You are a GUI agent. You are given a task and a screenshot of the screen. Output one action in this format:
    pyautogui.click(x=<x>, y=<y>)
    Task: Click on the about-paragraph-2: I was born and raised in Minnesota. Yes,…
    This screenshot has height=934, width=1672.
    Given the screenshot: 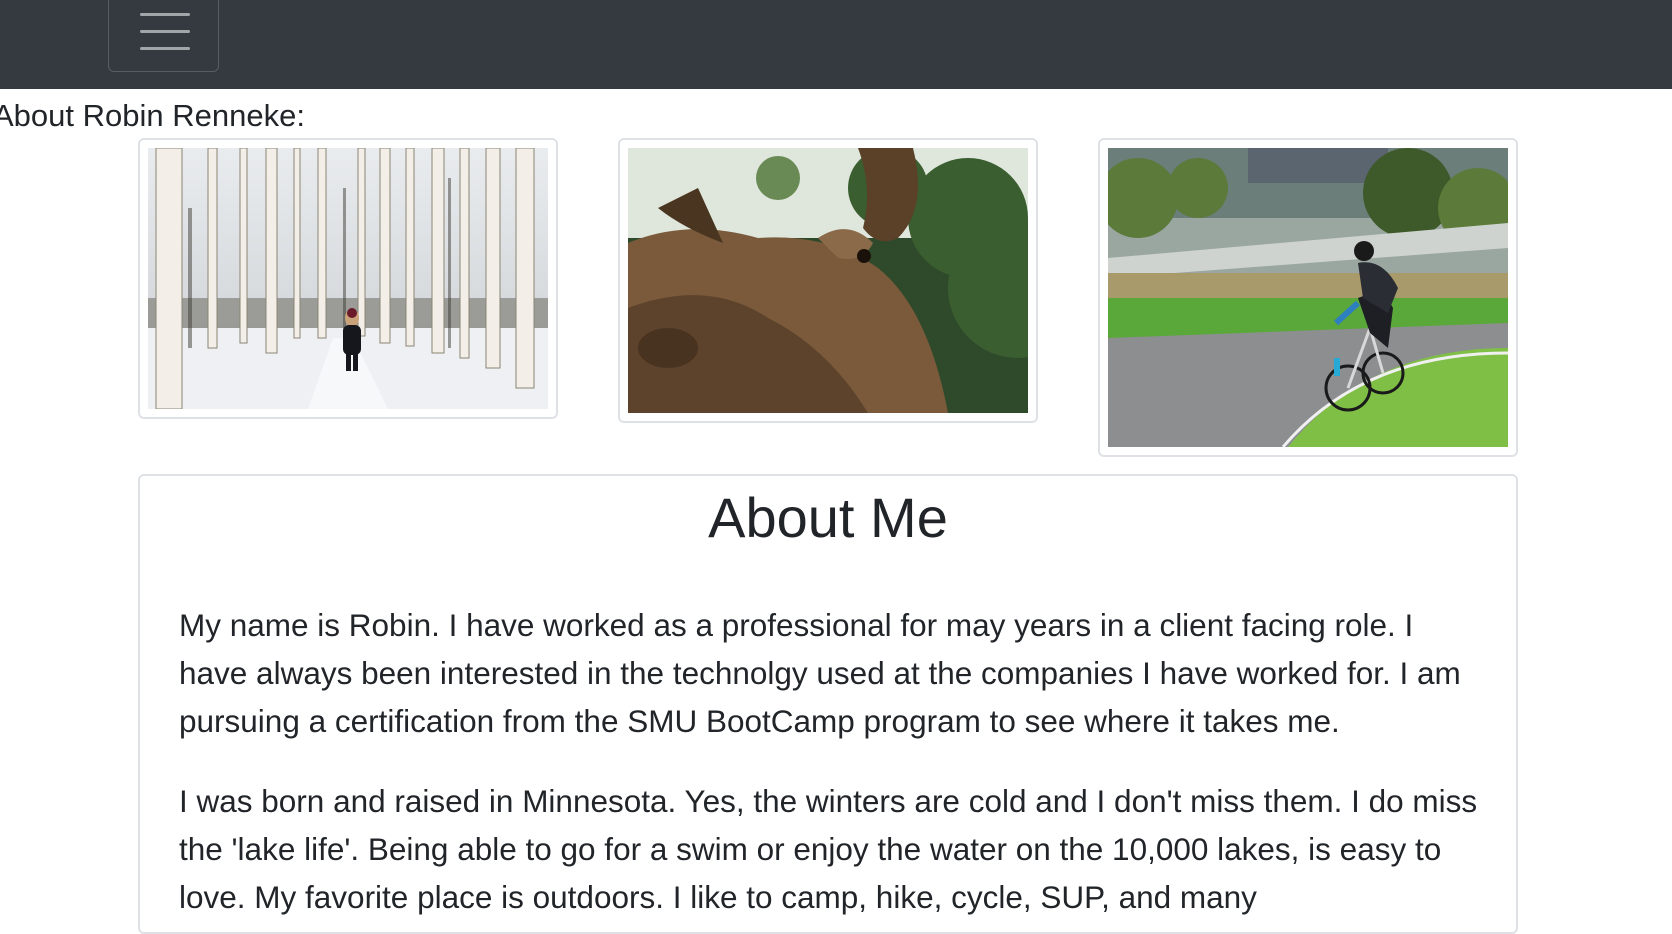 What is the action you would take?
    pyautogui.click(x=828, y=849)
    